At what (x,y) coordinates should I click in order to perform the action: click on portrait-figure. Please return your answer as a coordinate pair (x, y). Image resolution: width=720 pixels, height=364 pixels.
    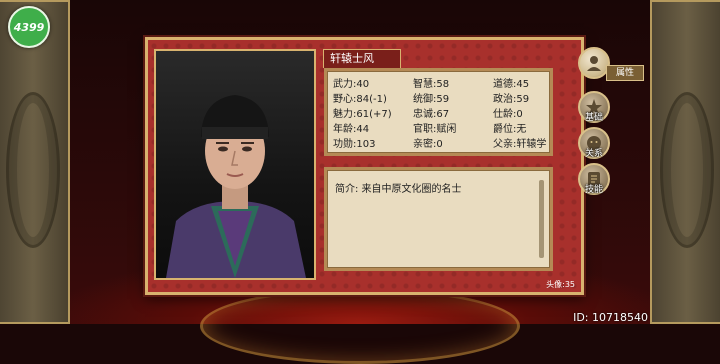
    Looking at the image, I should click on (236, 186).